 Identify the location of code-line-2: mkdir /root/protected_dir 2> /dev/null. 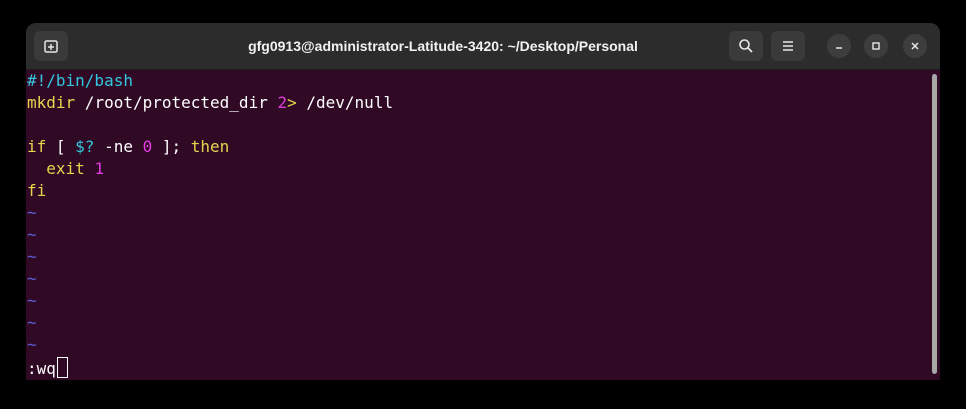
(210, 103).